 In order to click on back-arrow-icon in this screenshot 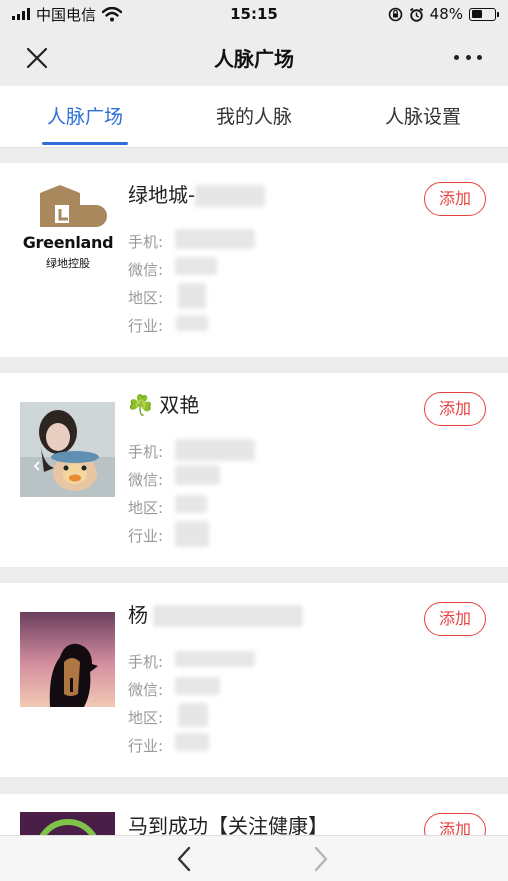, I will do `click(184, 859)`.